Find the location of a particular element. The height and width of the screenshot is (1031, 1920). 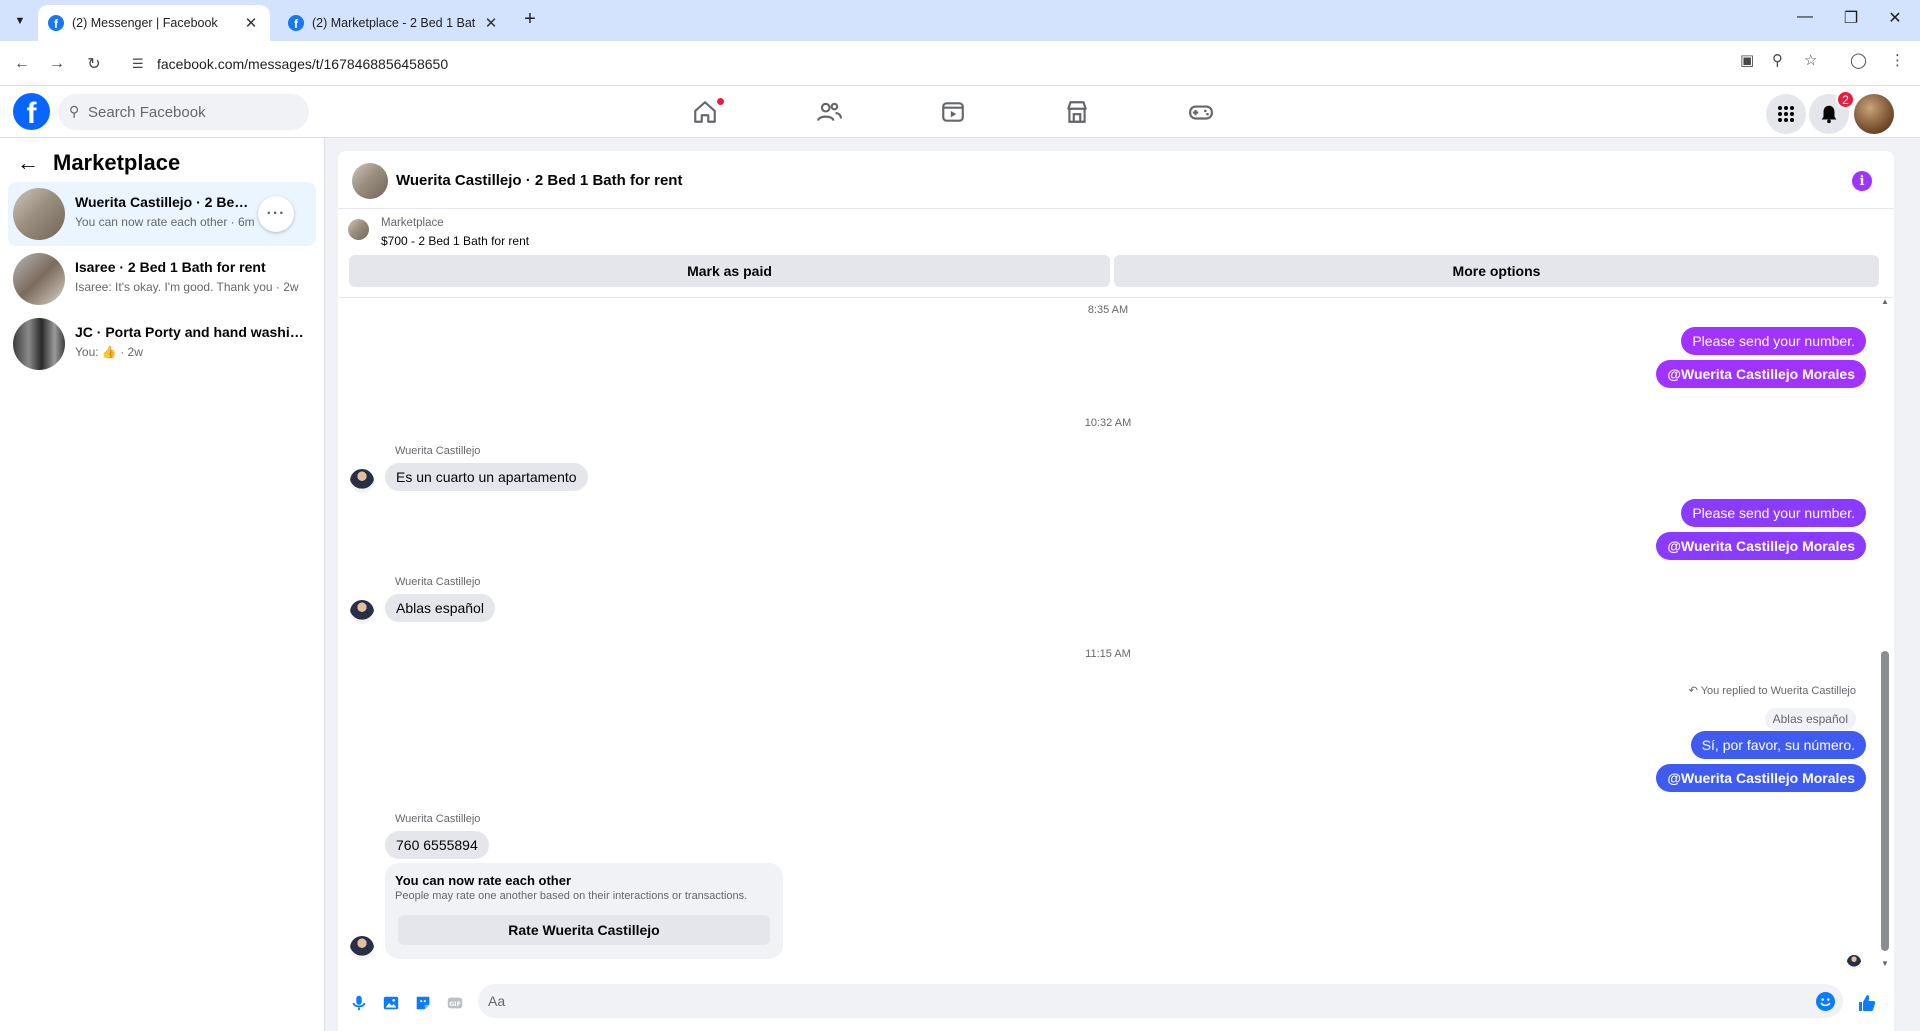

tab-title: (2) Messenger | Facebook is located at coordinates (145, 23).